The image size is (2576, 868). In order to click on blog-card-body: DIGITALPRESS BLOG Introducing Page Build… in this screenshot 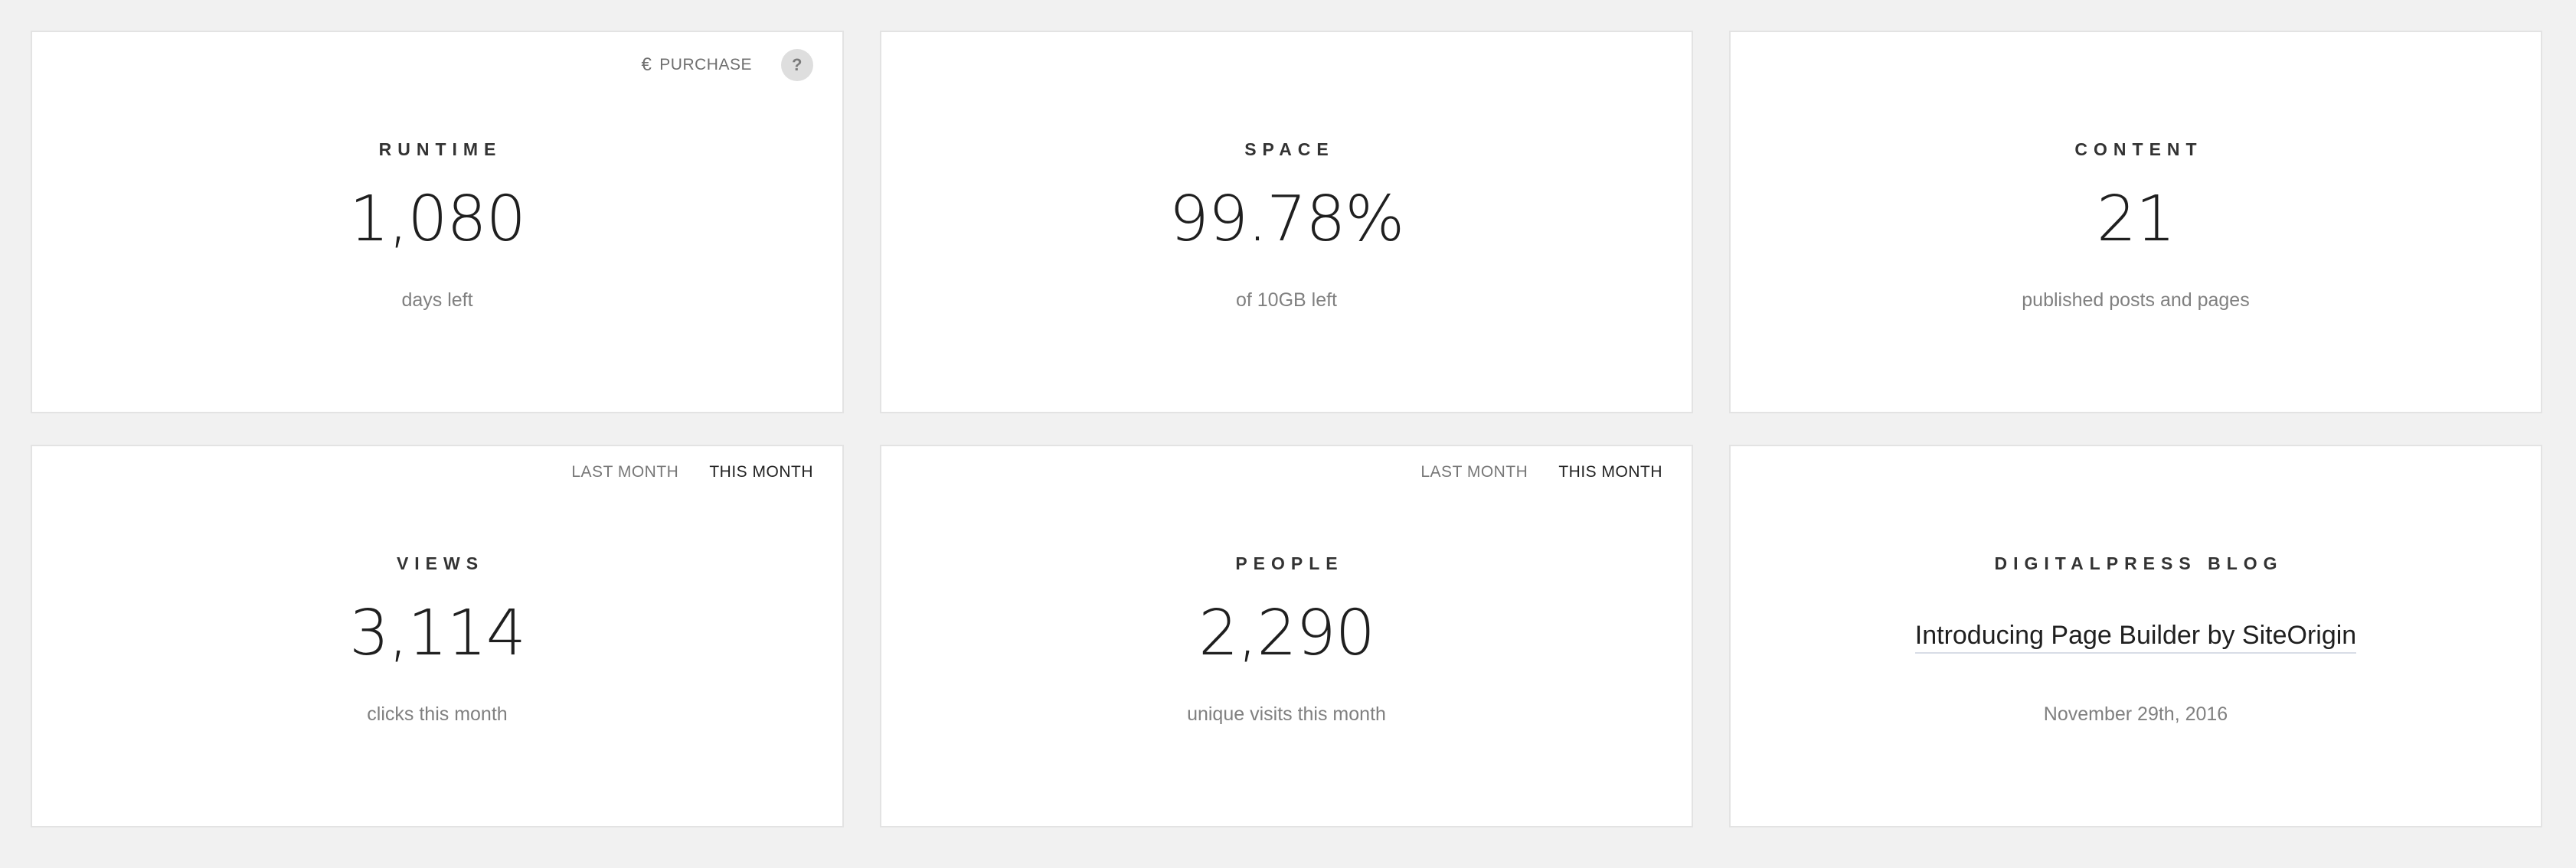, I will do `click(2136, 636)`.